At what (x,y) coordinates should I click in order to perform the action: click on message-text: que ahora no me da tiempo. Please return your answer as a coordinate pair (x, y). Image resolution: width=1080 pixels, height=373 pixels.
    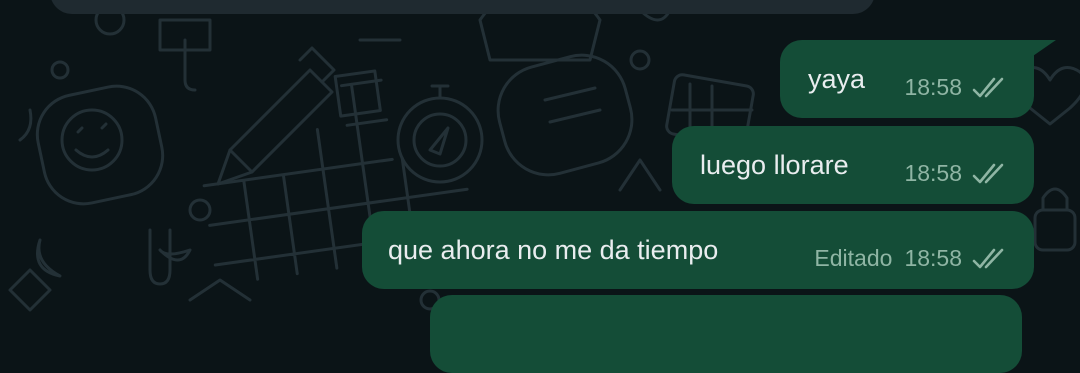
    Looking at the image, I should click on (553, 250).